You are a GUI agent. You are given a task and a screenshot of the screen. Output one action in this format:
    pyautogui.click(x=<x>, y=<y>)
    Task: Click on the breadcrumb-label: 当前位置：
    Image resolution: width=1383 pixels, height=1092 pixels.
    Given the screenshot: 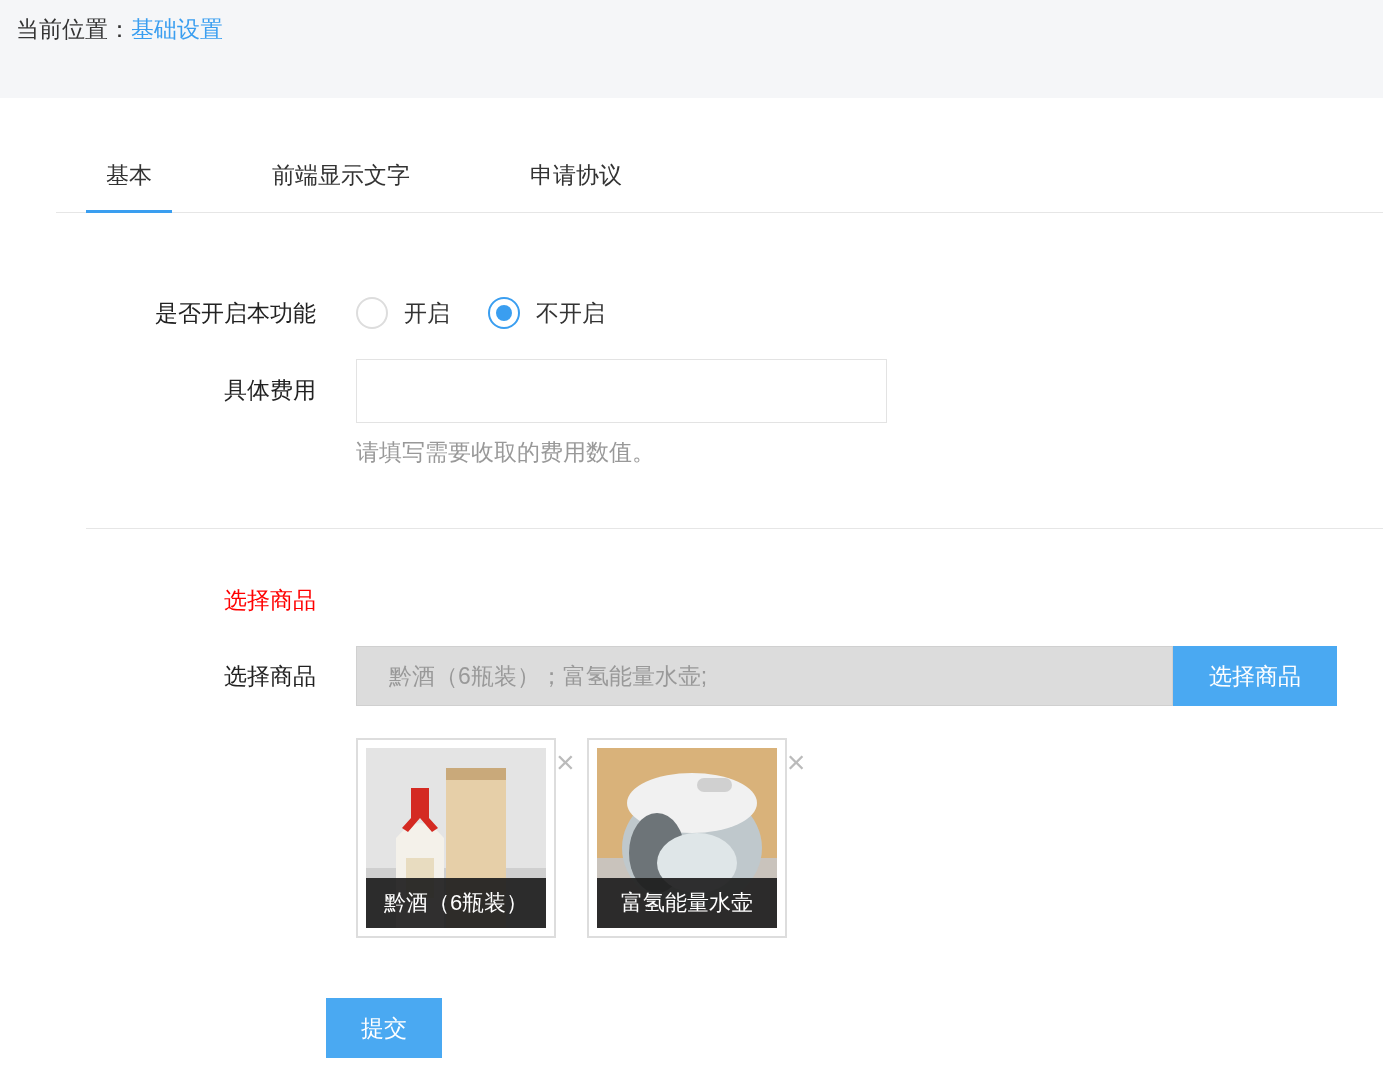 What is the action you would take?
    pyautogui.click(x=73, y=29)
    